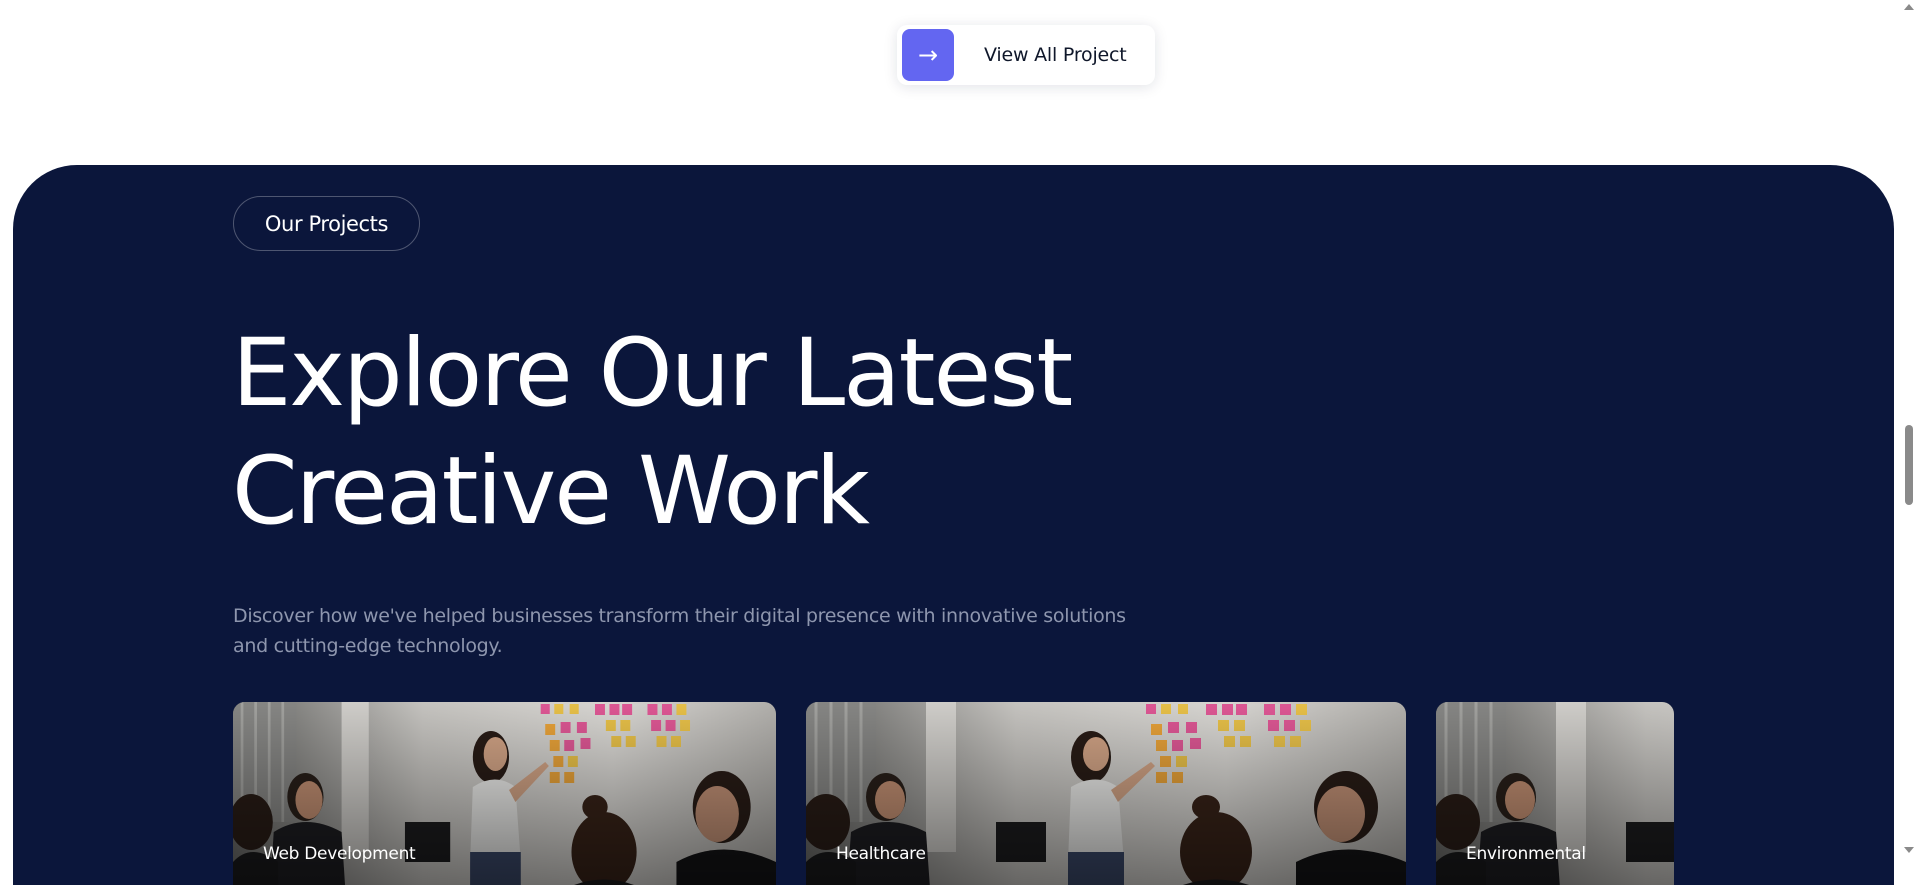 This screenshot has height=885, width=1918. Describe the element at coordinates (551, 491) in the screenshot. I see `headline-line-2: Creative Work` at that location.